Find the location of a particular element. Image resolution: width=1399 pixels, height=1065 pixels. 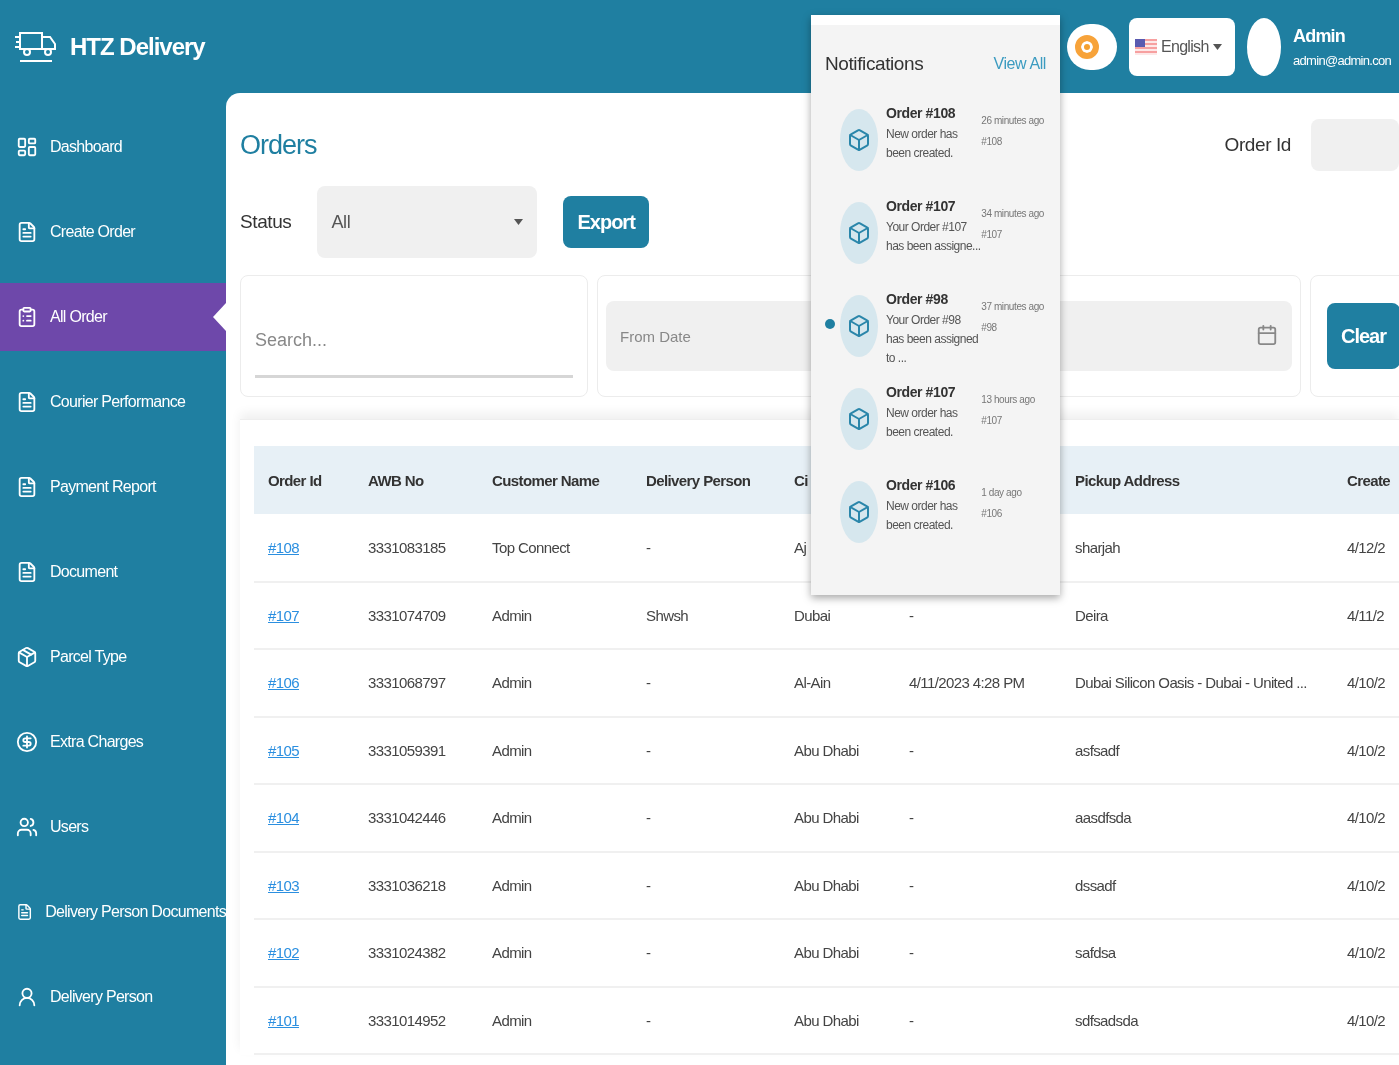

sidebar-item: Extra Charges is located at coordinates (113, 742).